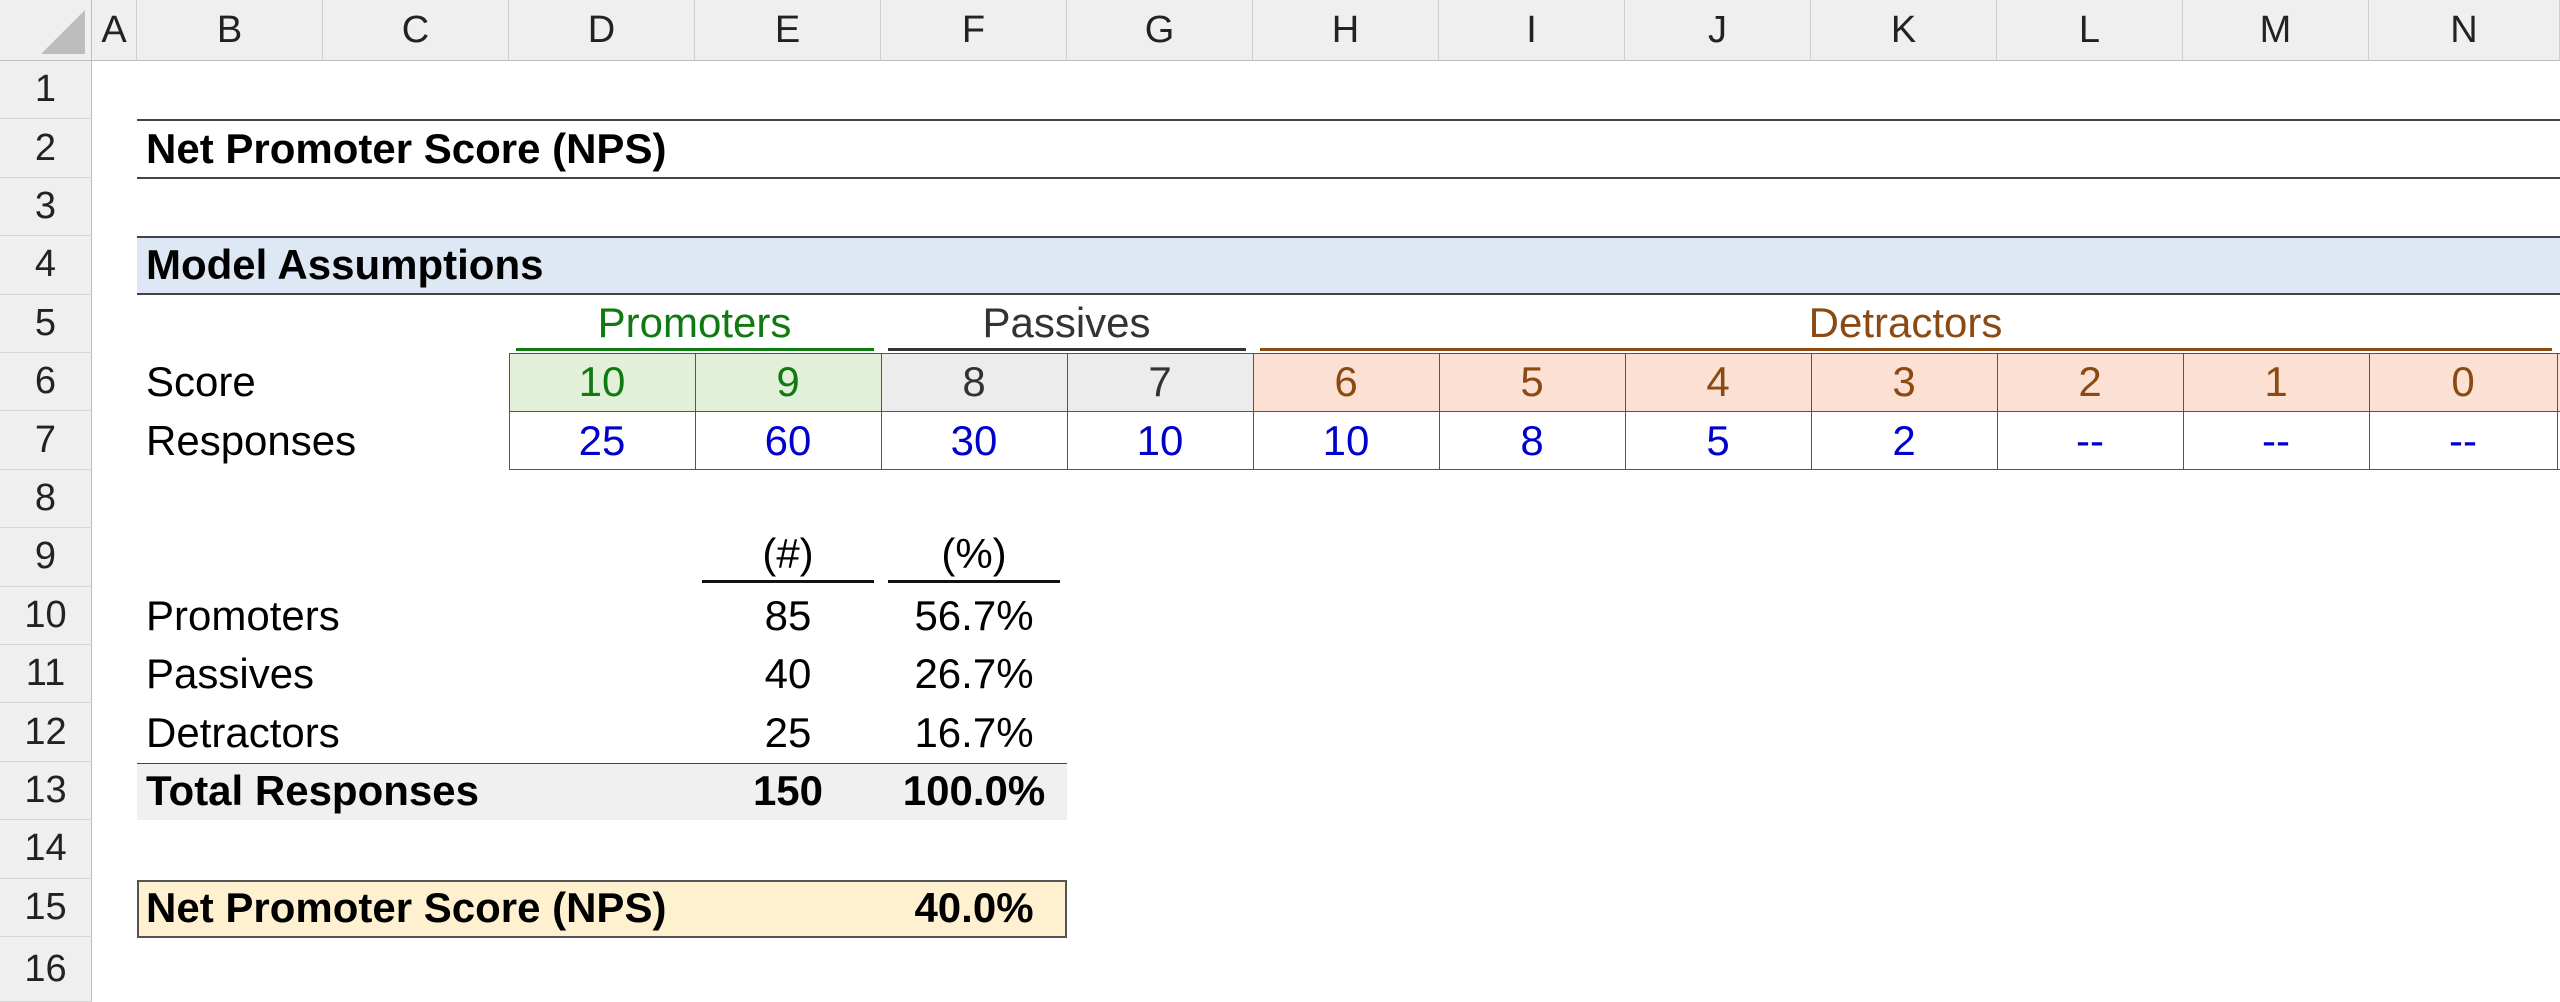 Image resolution: width=2560 pixels, height=1002 pixels. I want to click on row-header-11: 11, so click(46, 674).